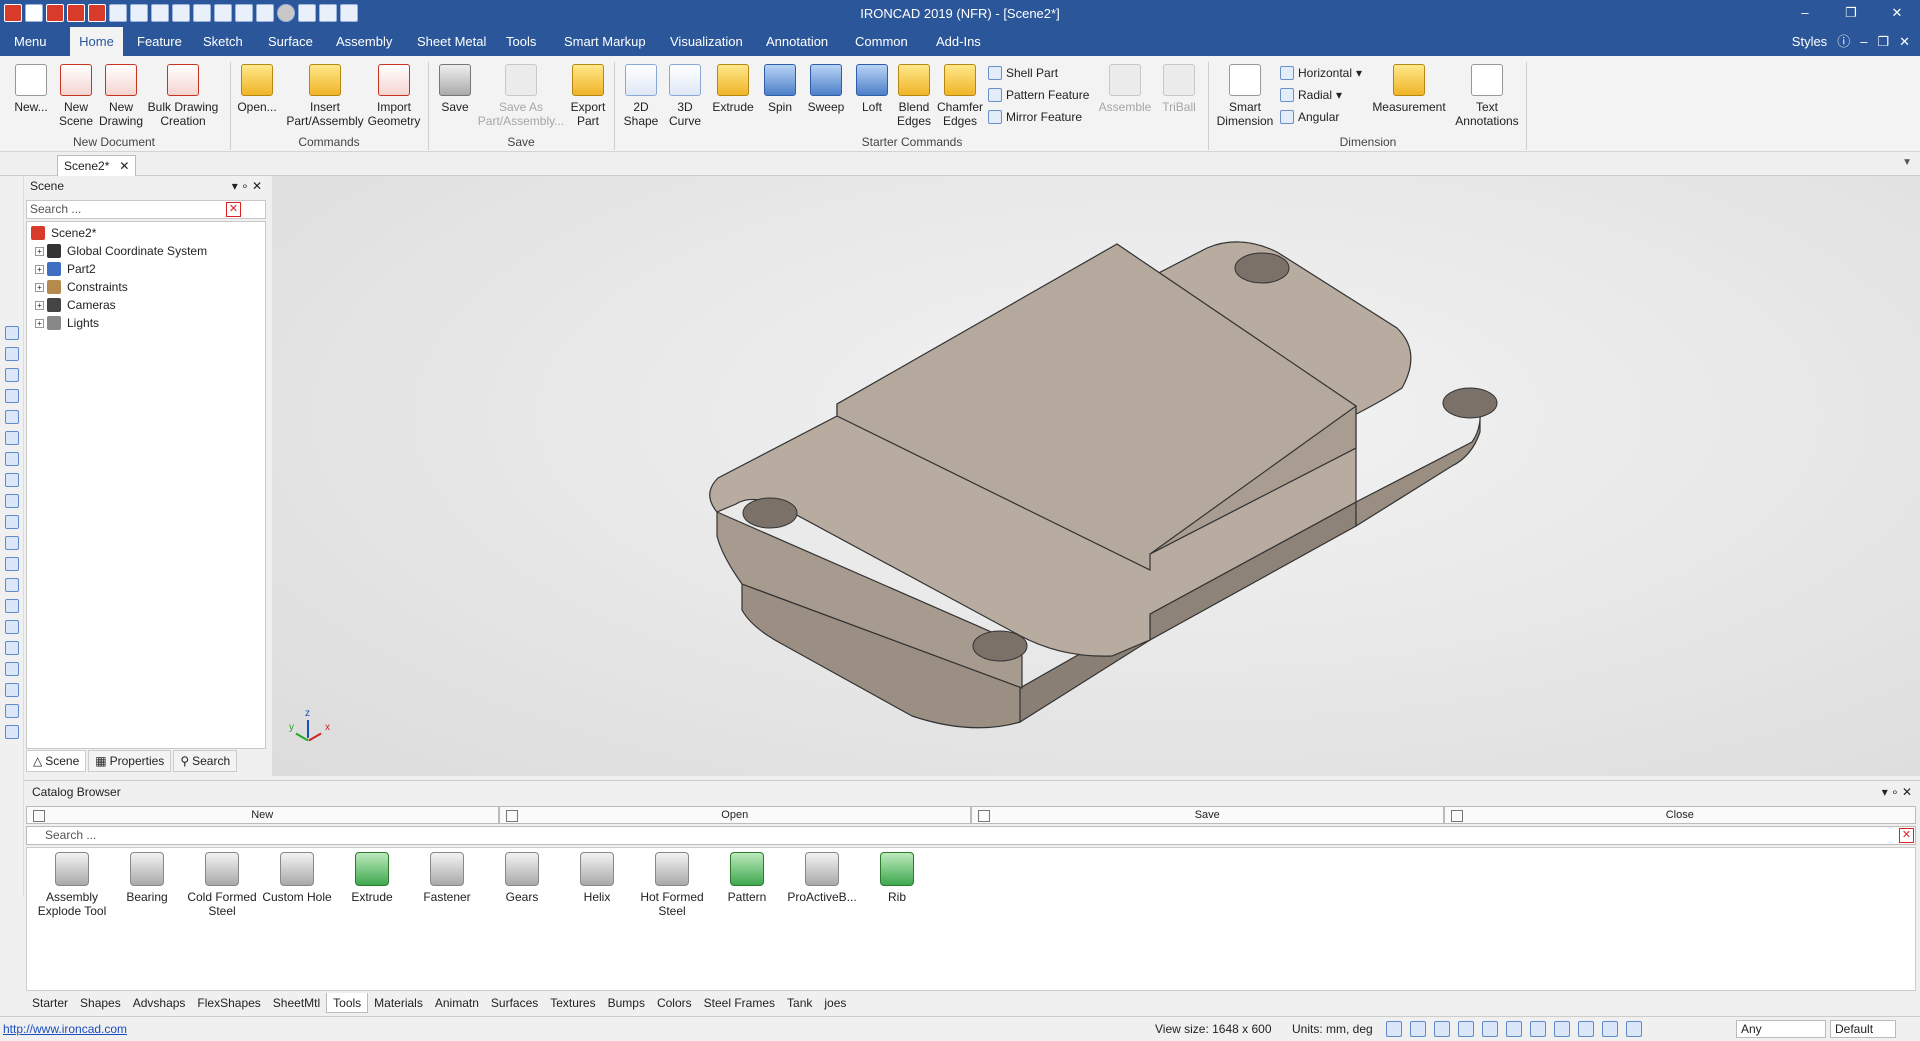 The height and width of the screenshot is (1041, 1920). I want to click on ribbon-minimize-icon: –, so click(1863, 41).